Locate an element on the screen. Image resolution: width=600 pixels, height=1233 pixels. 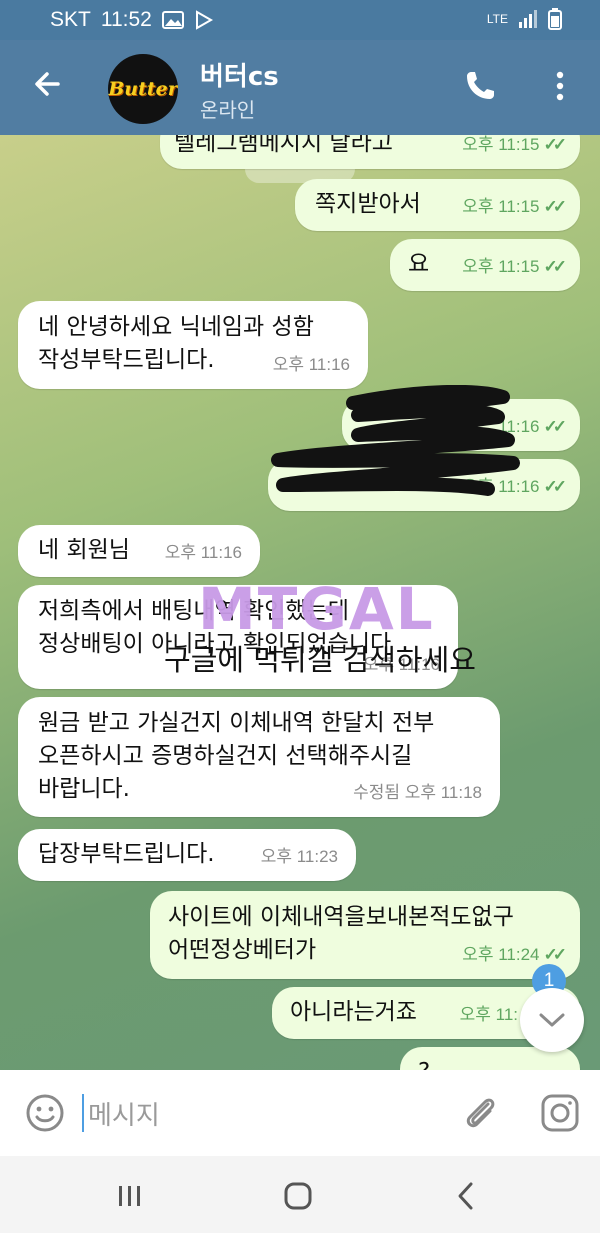
message-bubble-incoming: 답장부탁드립니다. 오후 11:23 is located at coordinates (187, 855).